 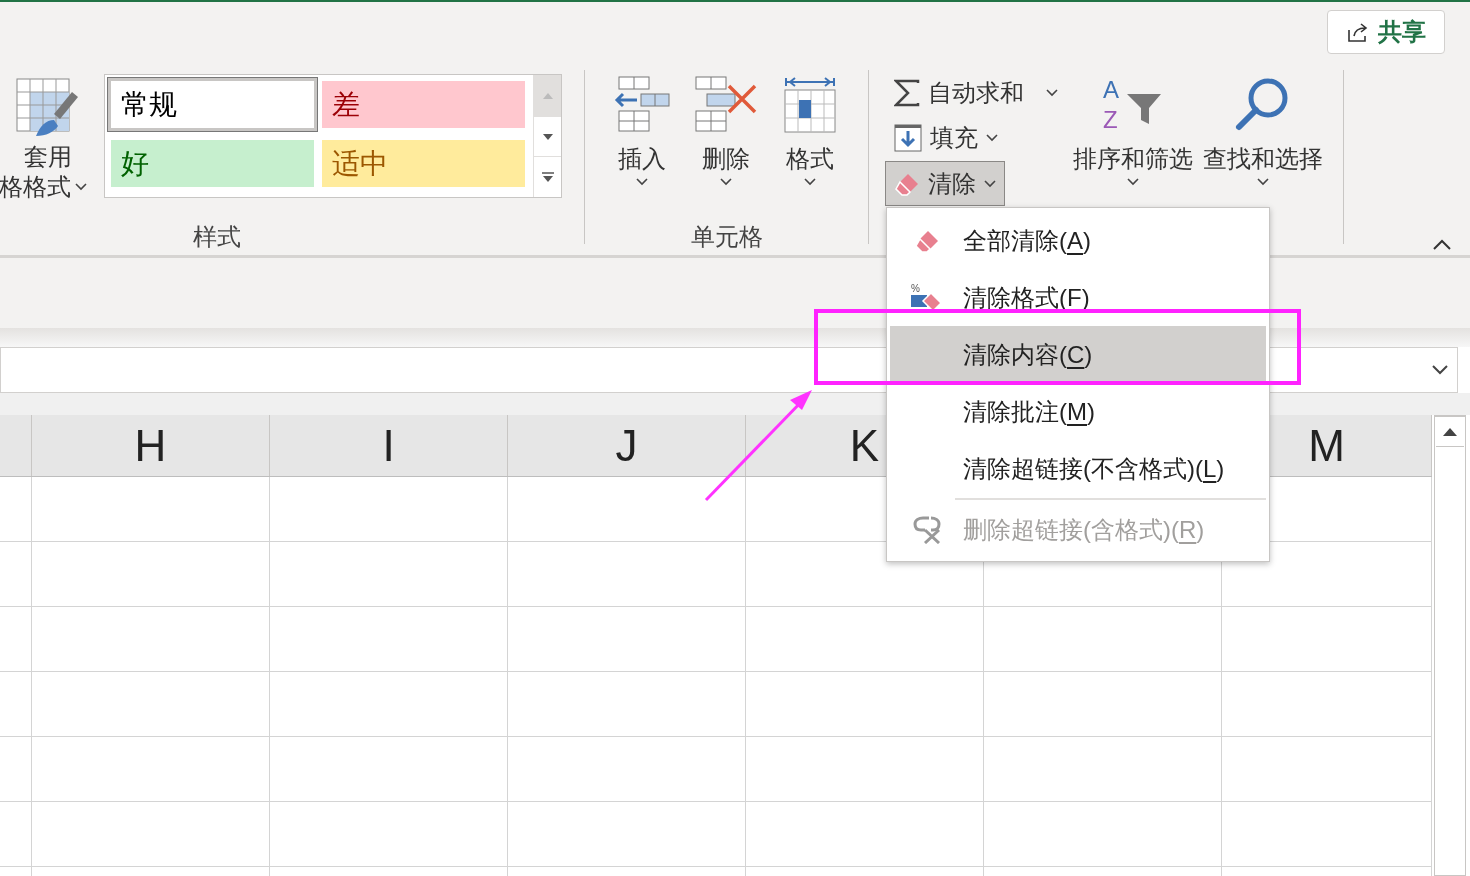 What do you see at coordinates (1358, 32) in the screenshot?
I see `share-icon` at bounding box center [1358, 32].